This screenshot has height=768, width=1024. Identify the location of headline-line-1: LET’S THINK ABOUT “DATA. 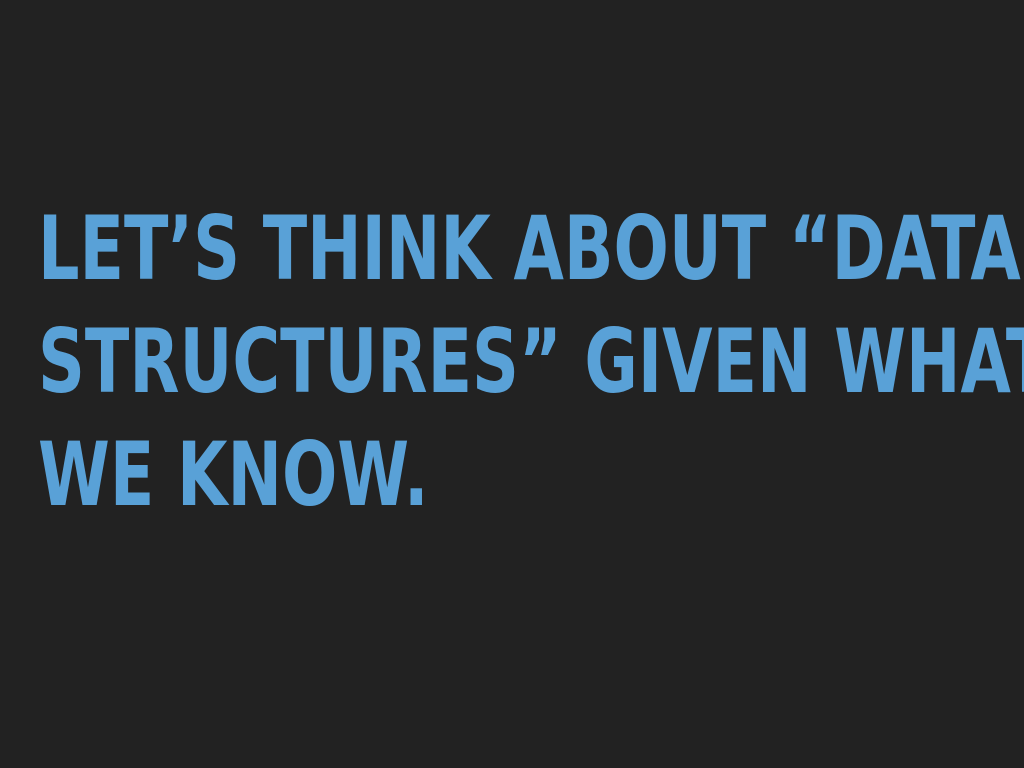
(529, 248).